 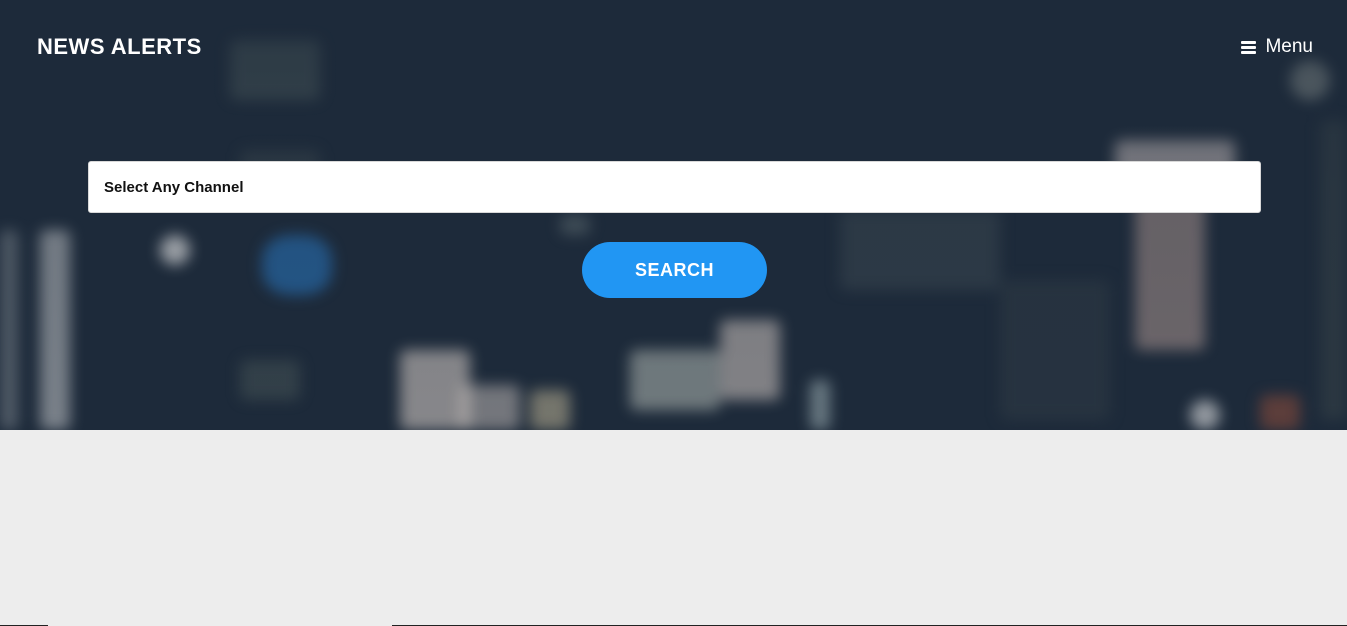 I want to click on channel-select: Select Any Channel, so click(x=674, y=187).